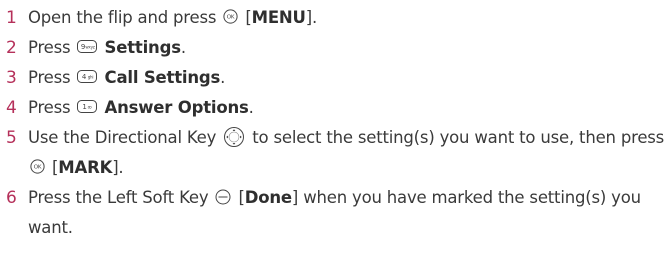  I want to click on step-number: 1, so click(11, 18).